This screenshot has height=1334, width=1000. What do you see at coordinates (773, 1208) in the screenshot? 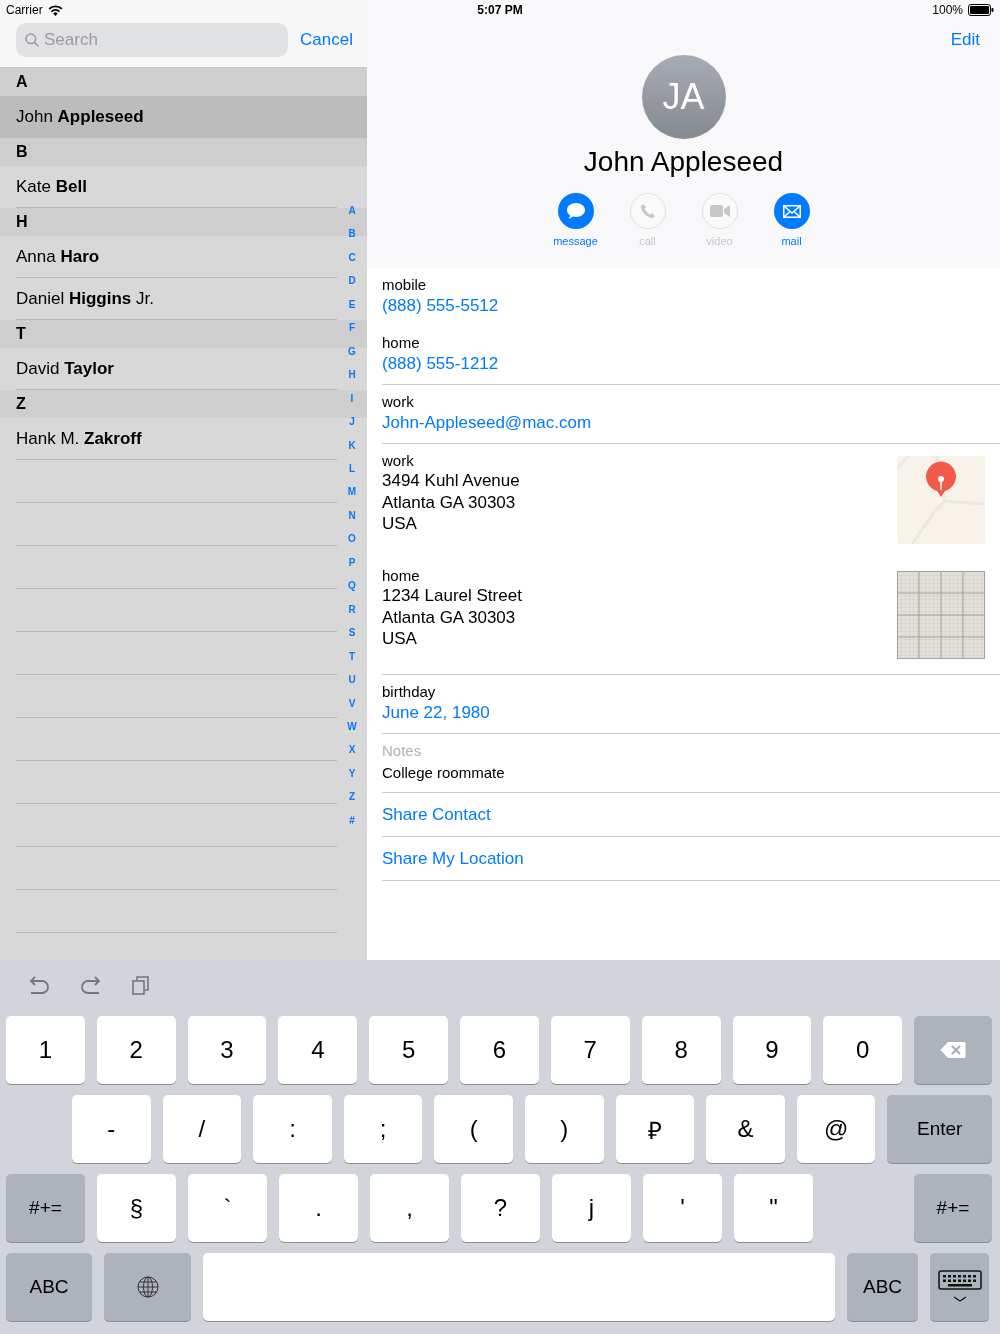
I see `keyboard-key: "` at bounding box center [773, 1208].